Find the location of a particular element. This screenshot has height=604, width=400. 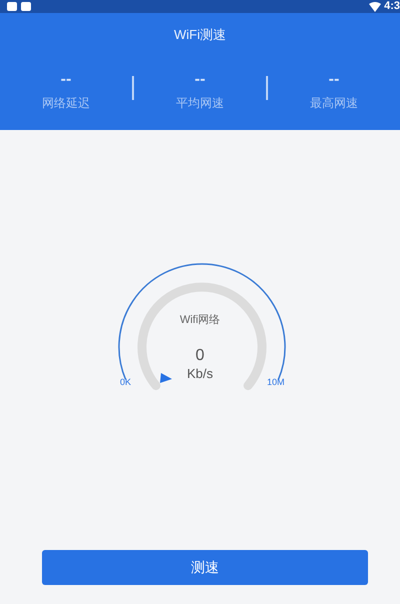

page-title: WiFi测速 is located at coordinates (200, 35).